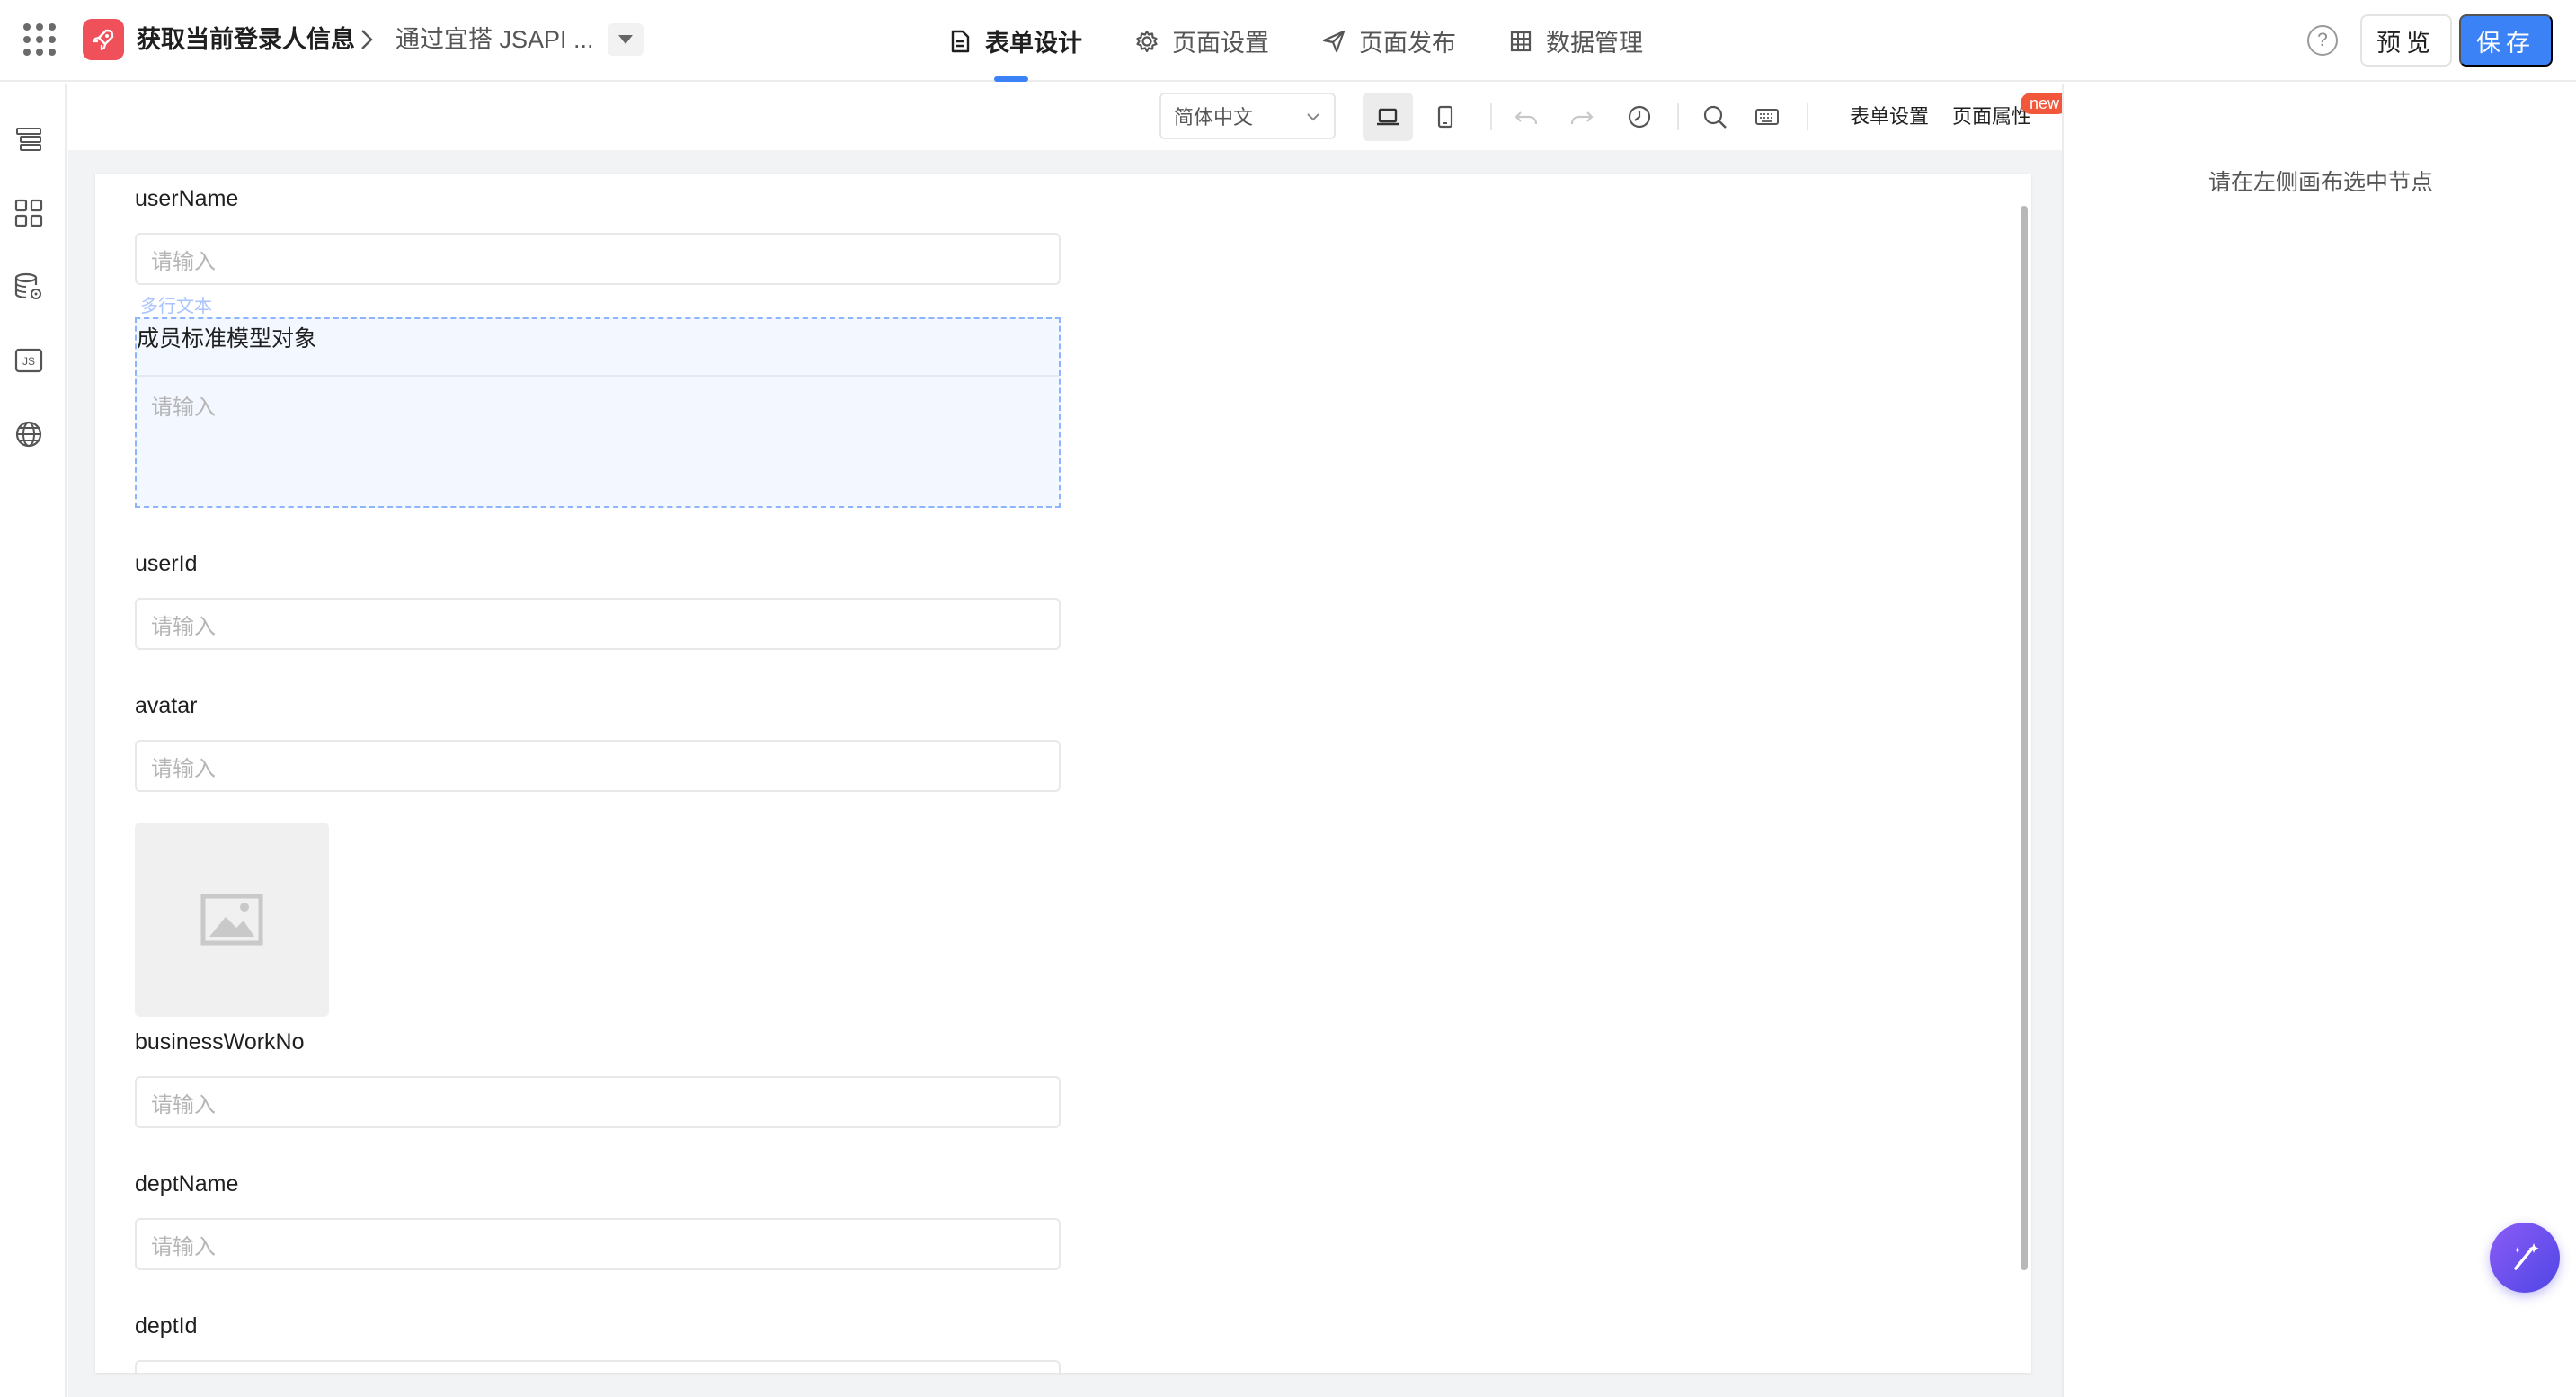 This screenshot has width=2576, height=1397. I want to click on field-label-business-work-no: businessWorkNo, so click(220, 1041).